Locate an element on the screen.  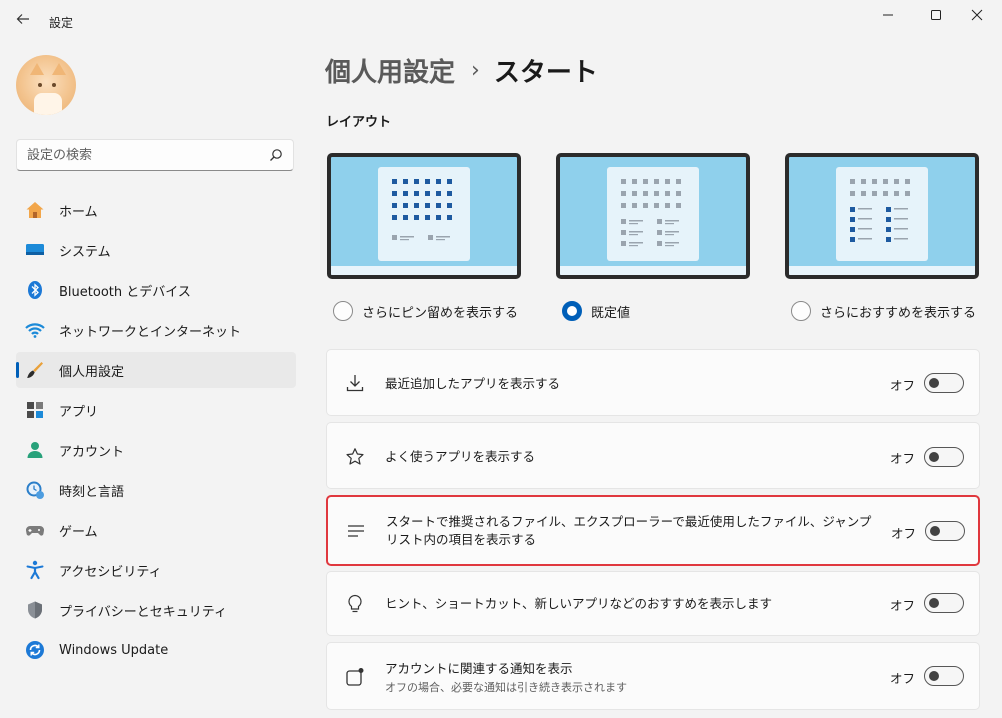
layout-preview-more-recommendations is located at coordinates (882, 216).